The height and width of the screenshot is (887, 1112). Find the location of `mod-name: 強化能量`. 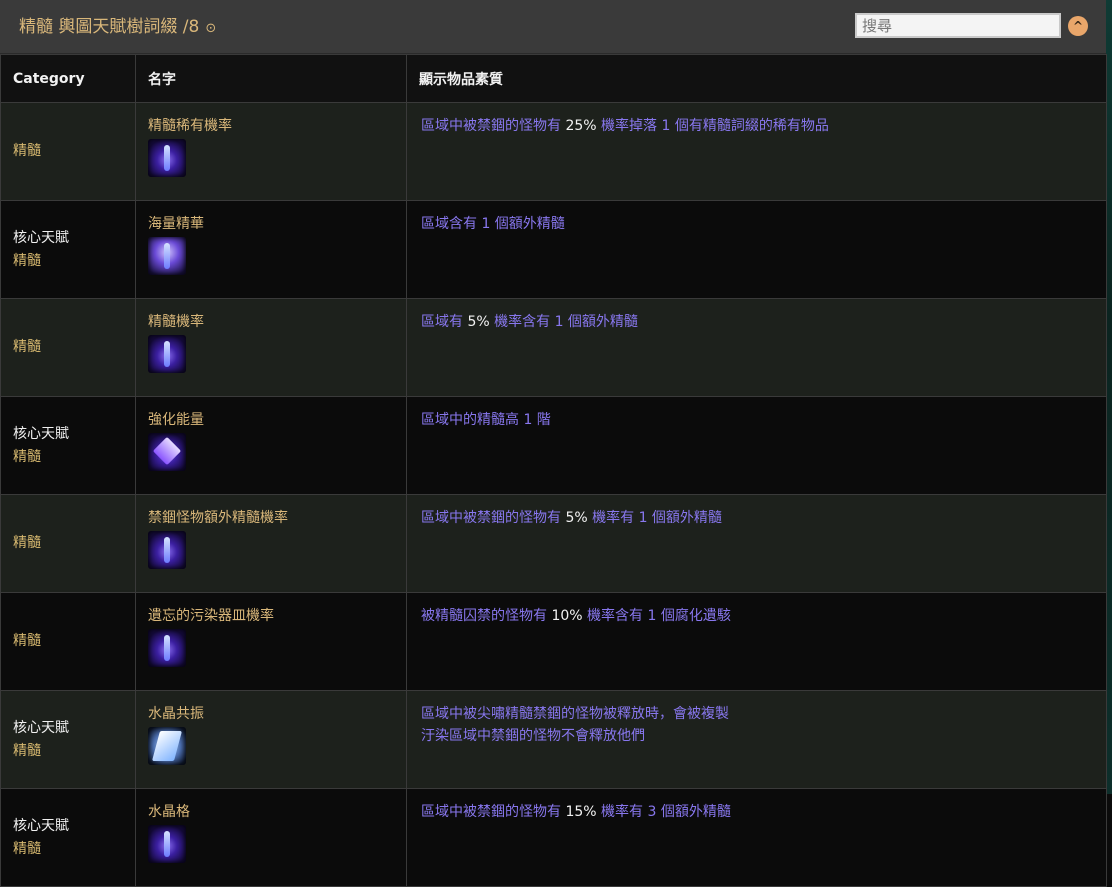

mod-name: 強化能量 is located at coordinates (271, 419).